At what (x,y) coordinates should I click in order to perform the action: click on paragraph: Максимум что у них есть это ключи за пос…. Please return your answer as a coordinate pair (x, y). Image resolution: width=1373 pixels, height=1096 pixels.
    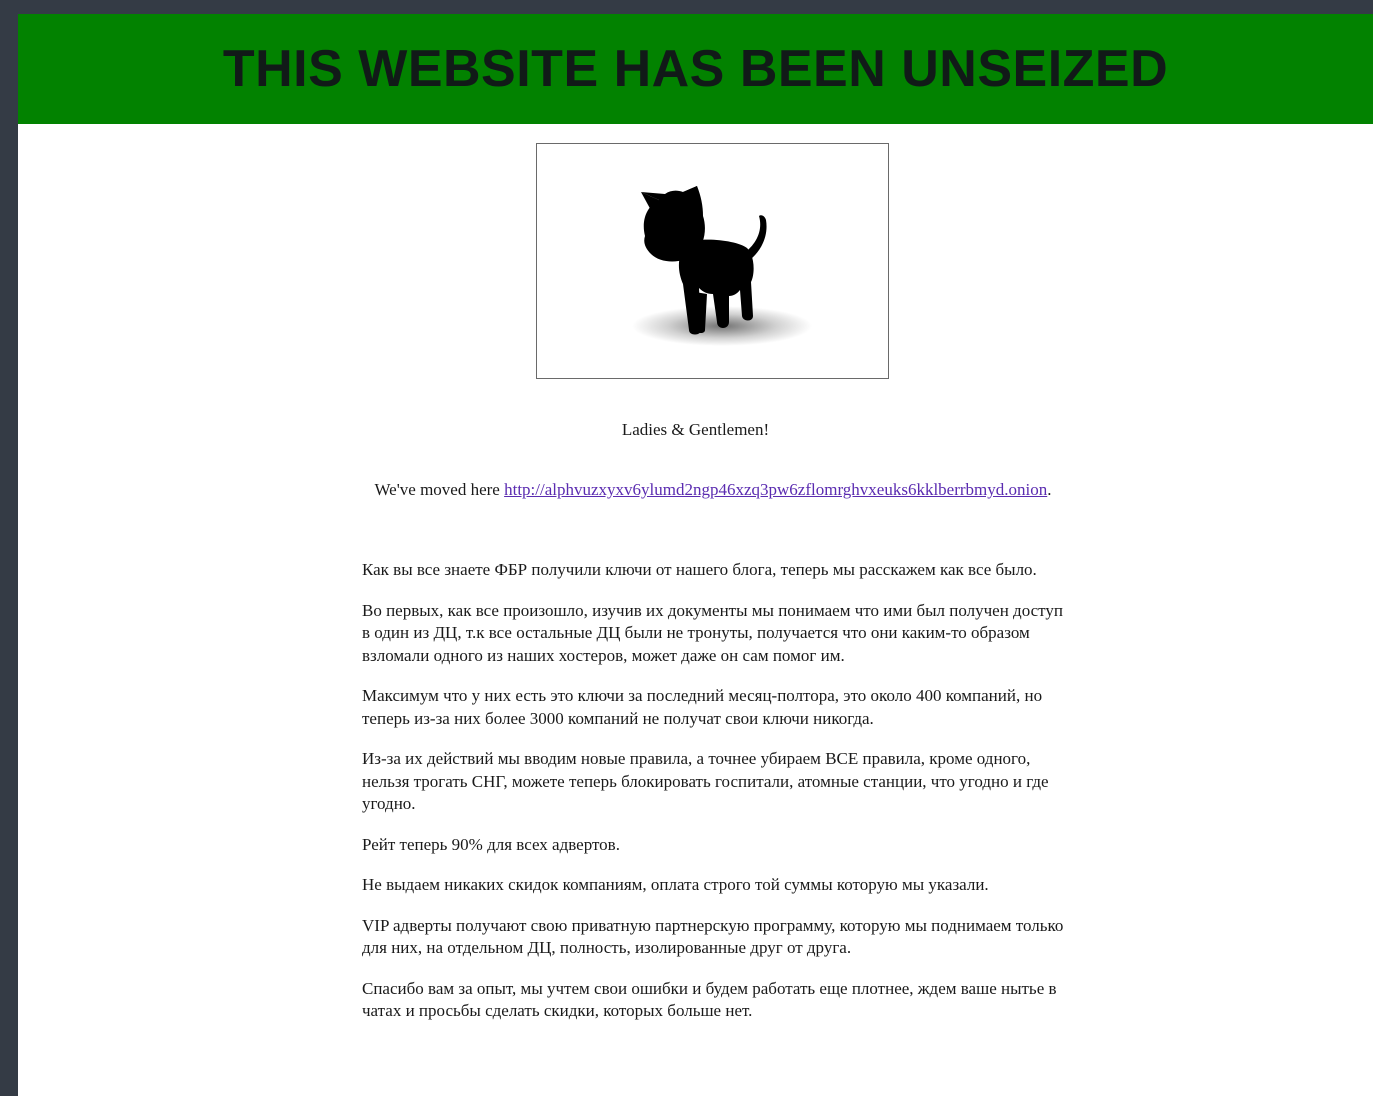
    Looking at the image, I should click on (702, 707).